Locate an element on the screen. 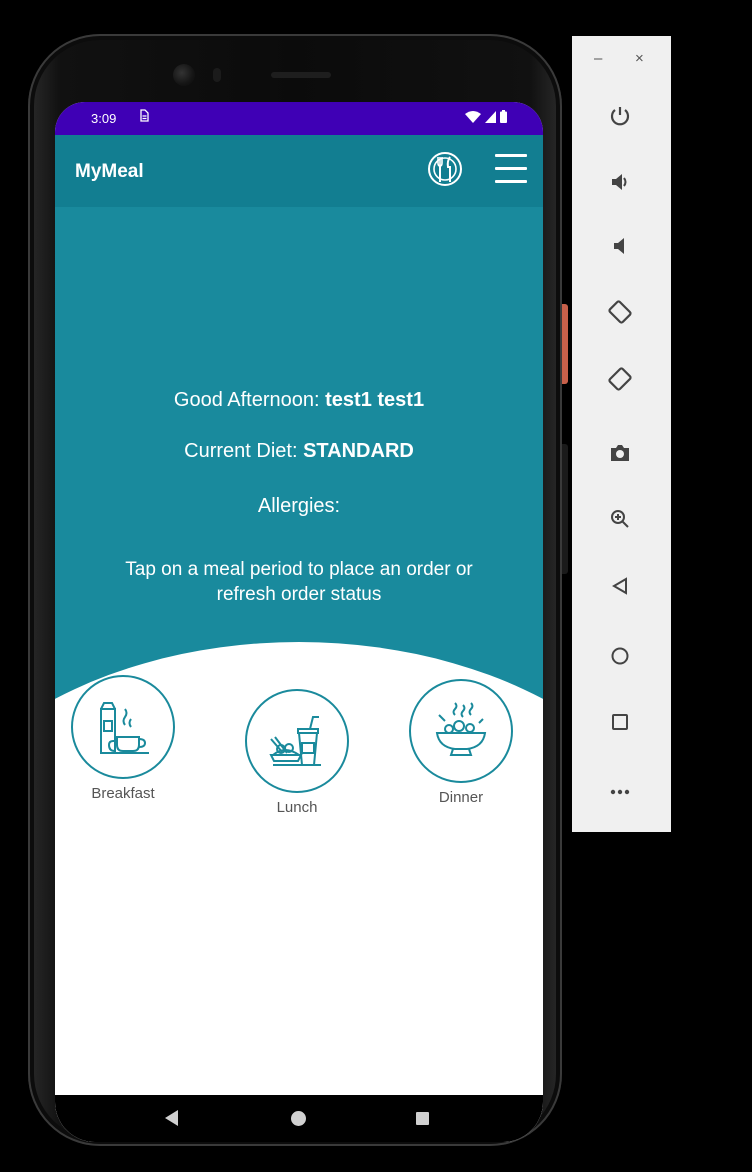  more-icon is located at coordinates (620, 792).